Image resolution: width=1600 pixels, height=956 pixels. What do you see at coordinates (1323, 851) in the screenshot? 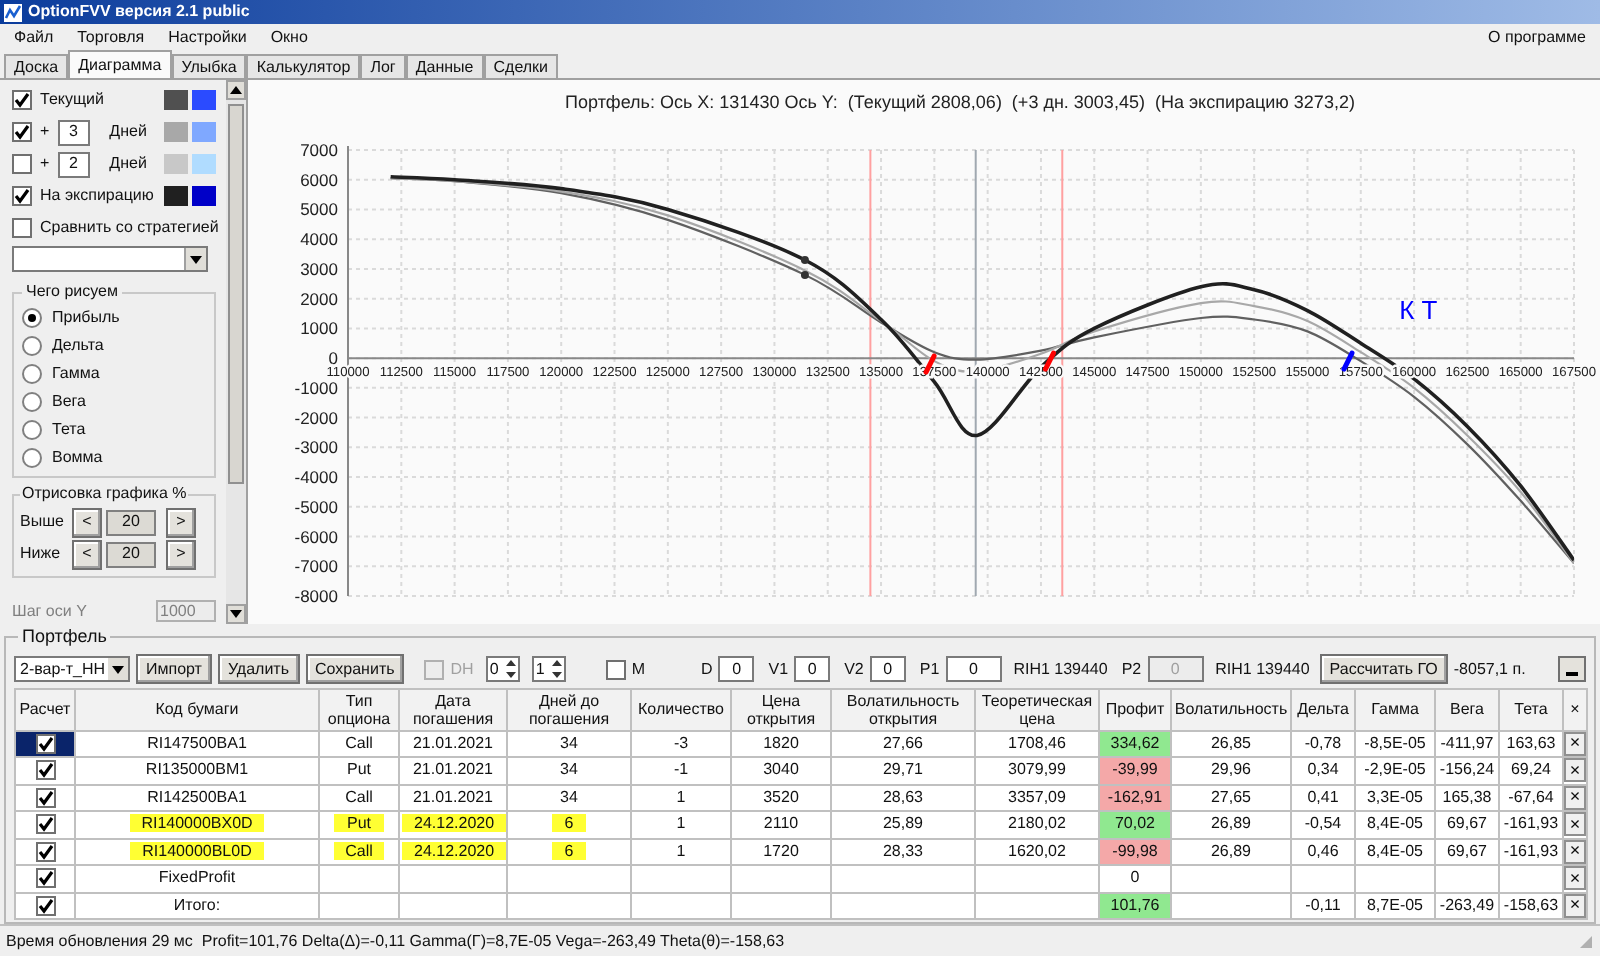
I see `table-cell: 0,46` at bounding box center [1323, 851].